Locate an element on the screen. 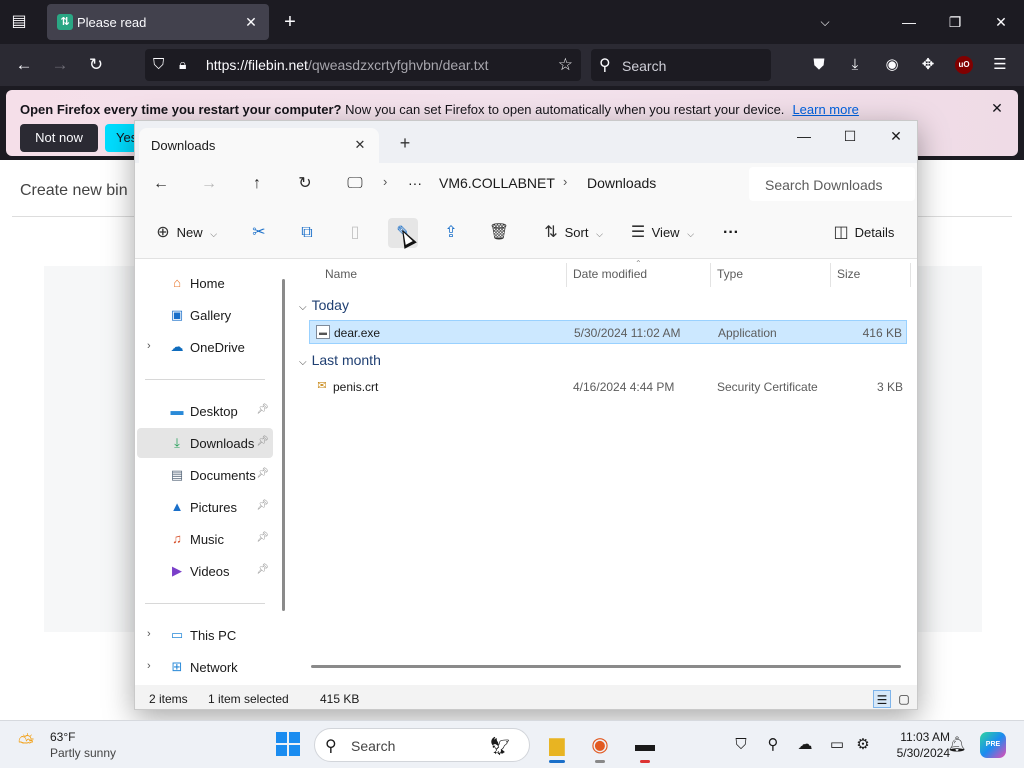  close-explorer-tab-icon: ✕ is located at coordinates (360, 145).